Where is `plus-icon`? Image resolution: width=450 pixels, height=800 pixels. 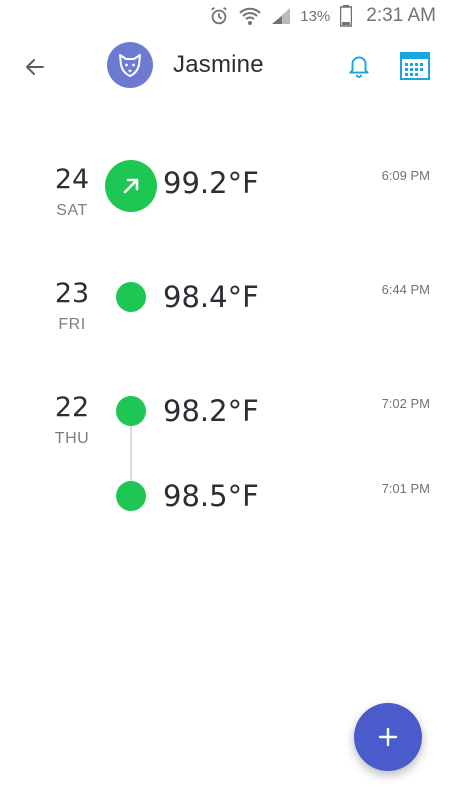
plus-icon is located at coordinates (388, 737).